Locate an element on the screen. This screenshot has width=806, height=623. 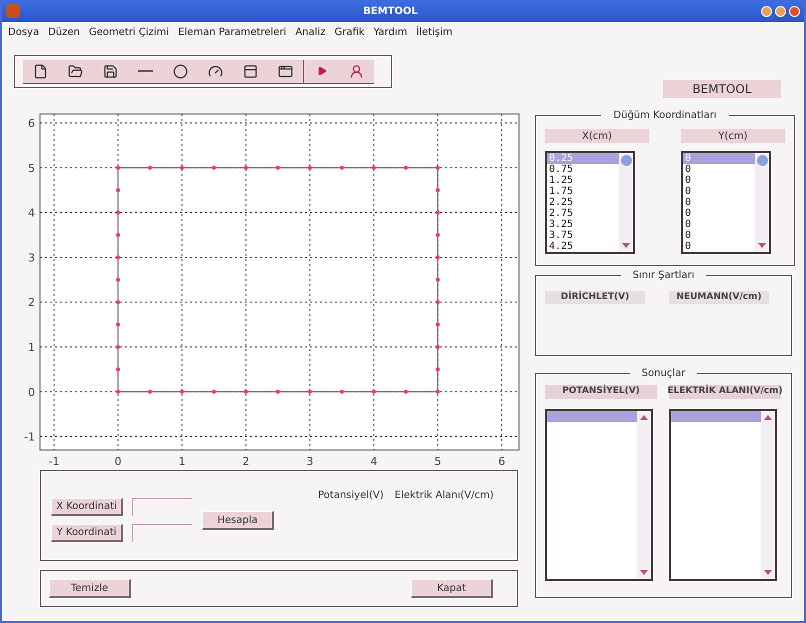
menu-item: Düzen is located at coordinates (64, 32).